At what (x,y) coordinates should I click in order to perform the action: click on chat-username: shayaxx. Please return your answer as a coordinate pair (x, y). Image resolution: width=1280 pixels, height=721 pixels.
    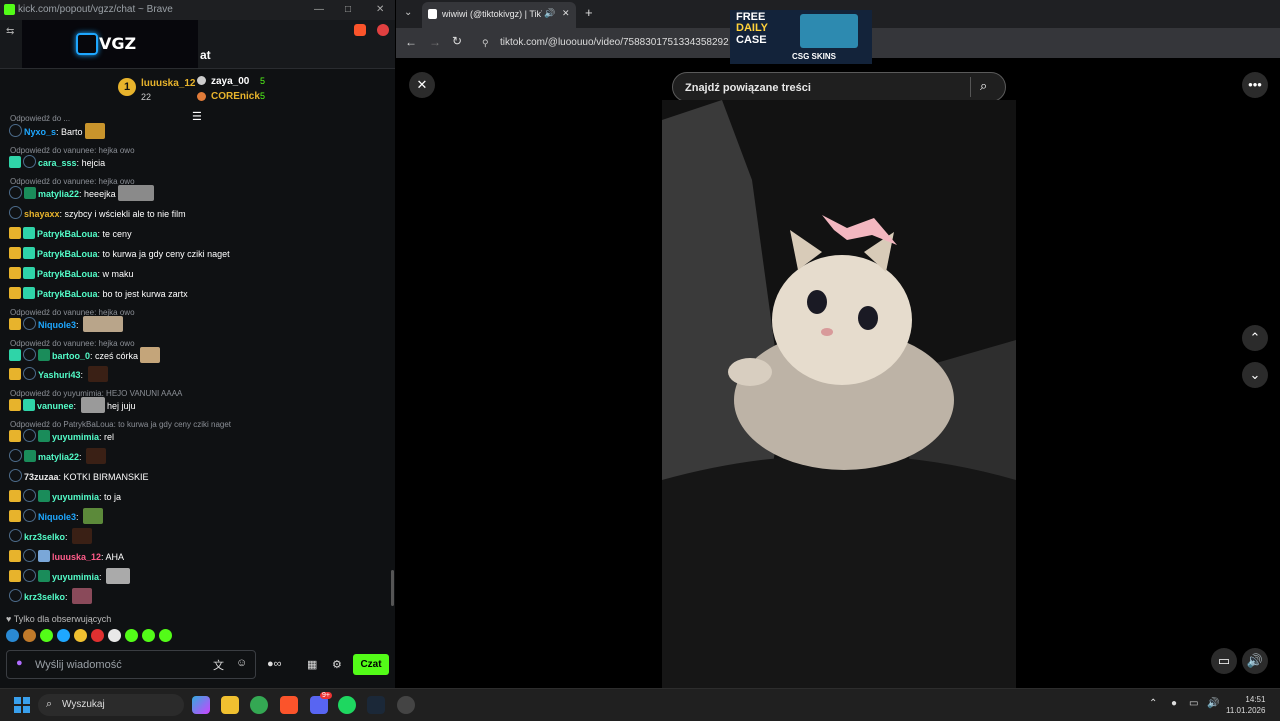
    Looking at the image, I should click on (42, 214).